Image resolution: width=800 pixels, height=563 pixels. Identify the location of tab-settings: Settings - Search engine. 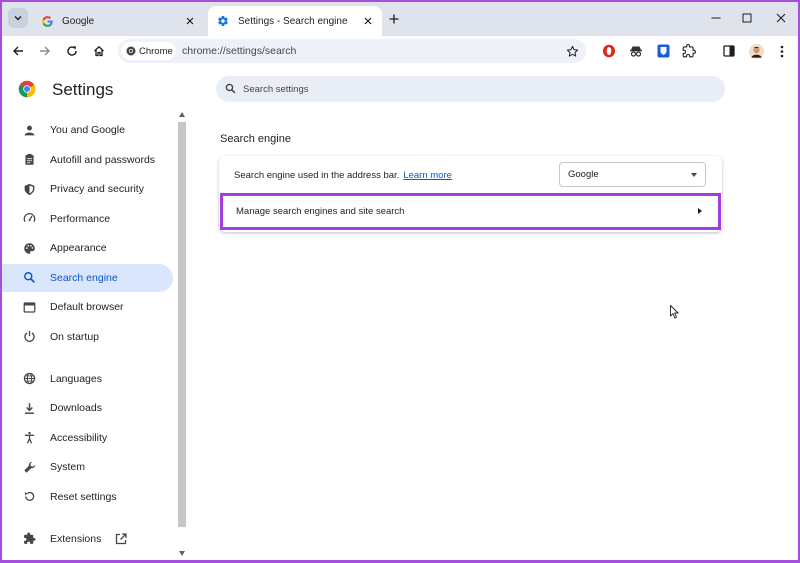
(295, 21).